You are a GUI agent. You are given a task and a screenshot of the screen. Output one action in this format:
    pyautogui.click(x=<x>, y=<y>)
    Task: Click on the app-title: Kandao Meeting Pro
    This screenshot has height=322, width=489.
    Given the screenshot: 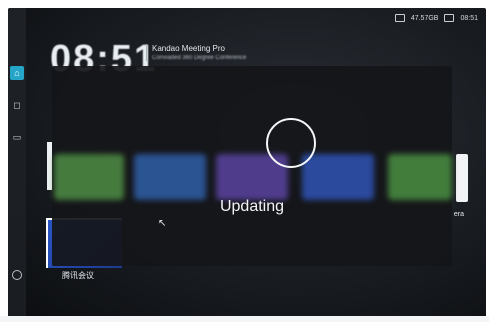 What is the action you would take?
    pyautogui.click(x=188, y=48)
    